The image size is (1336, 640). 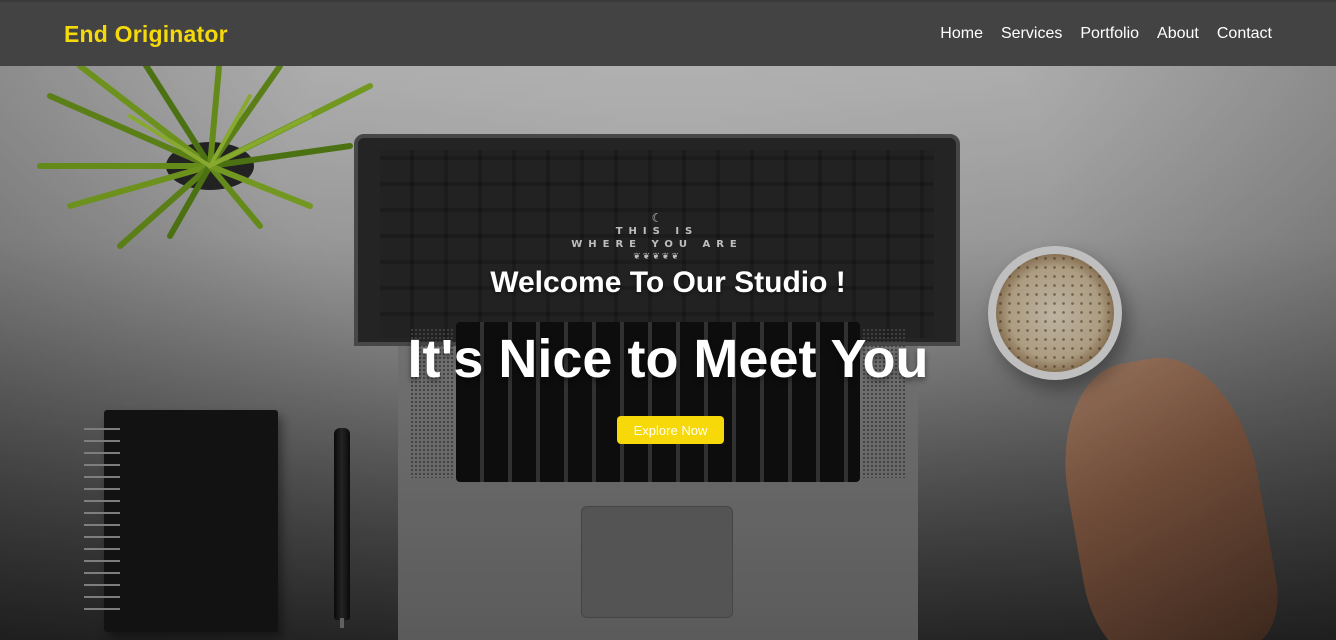 What do you see at coordinates (1109, 34) in the screenshot?
I see `nav-link-portfolio: Portfolio` at bounding box center [1109, 34].